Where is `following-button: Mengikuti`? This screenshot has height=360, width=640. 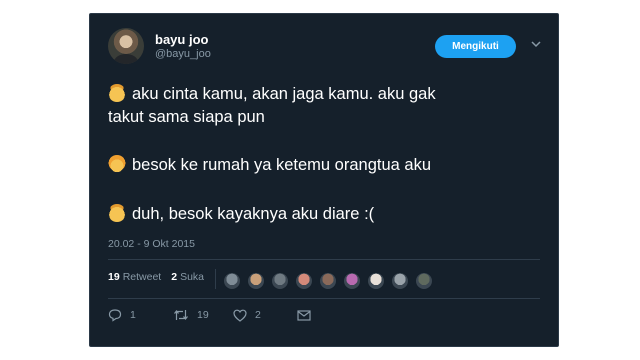 following-button: Mengikuti is located at coordinates (475, 46).